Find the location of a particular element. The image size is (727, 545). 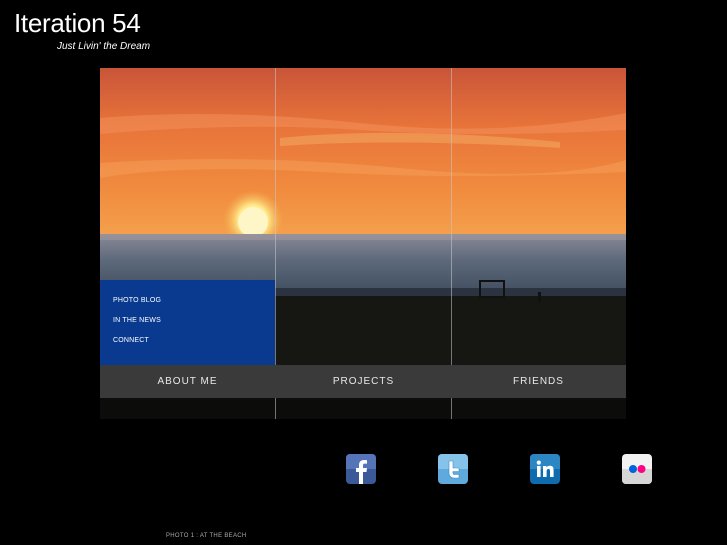

site-title: Iteration 54 is located at coordinates (77, 23).